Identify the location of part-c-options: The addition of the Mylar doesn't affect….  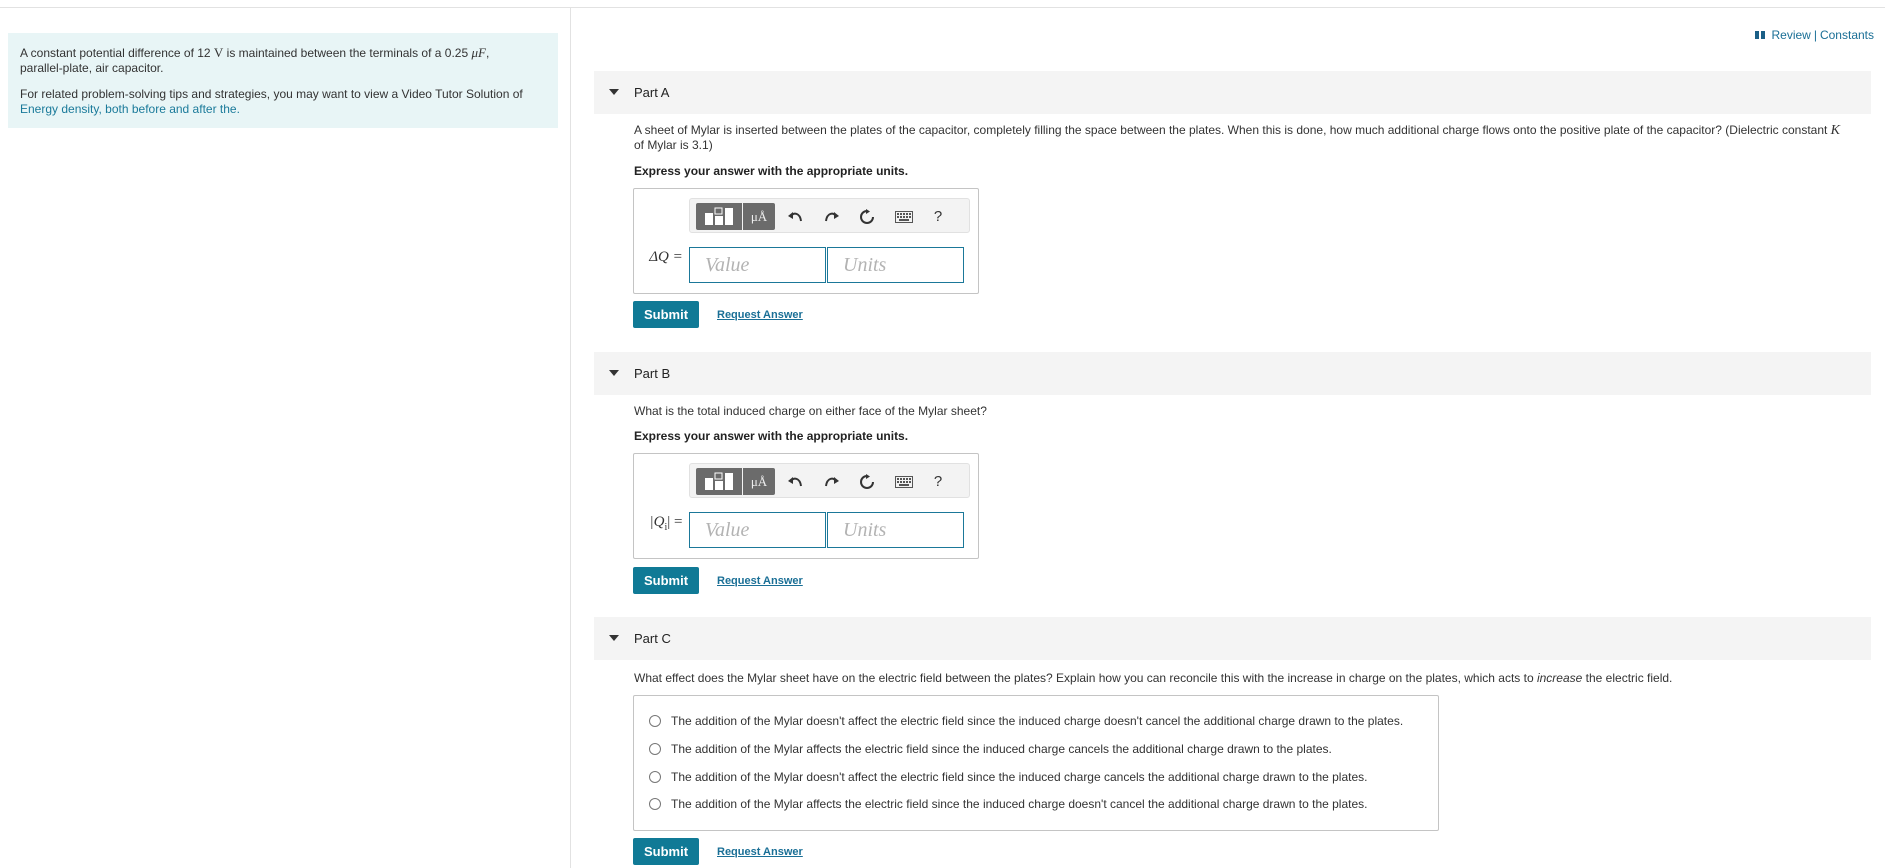
(1036, 763).